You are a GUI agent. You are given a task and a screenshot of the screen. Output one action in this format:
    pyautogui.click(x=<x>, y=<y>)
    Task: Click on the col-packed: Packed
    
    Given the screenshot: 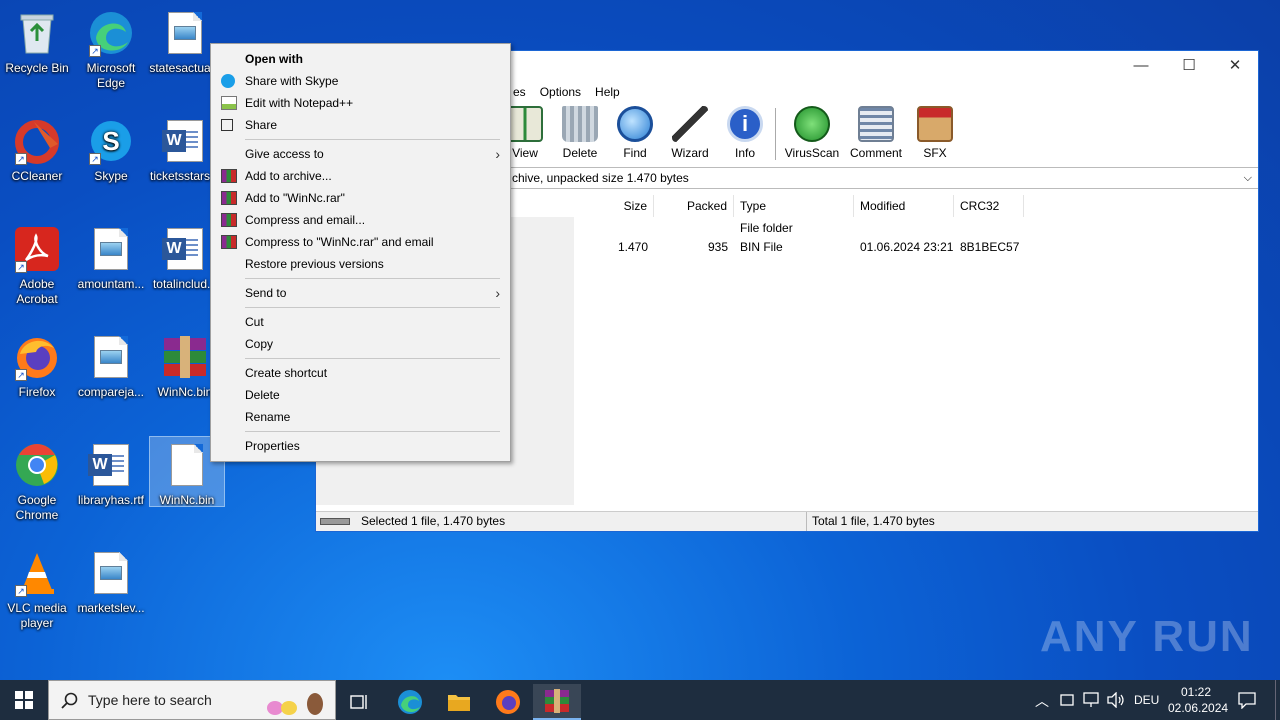 What is the action you would take?
    pyautogui.click(x=694, y=206)
    